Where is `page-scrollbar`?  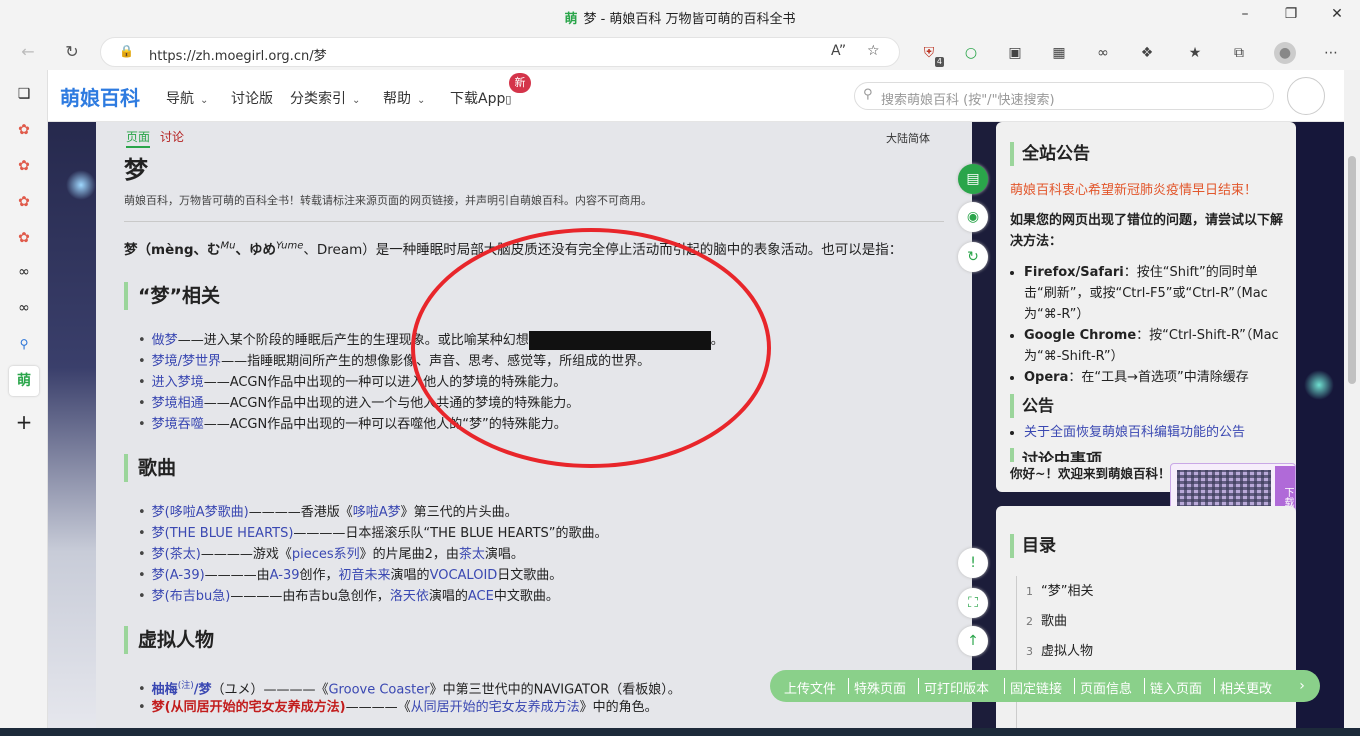 page-scrollbar is located at coordinates (1352, 403).